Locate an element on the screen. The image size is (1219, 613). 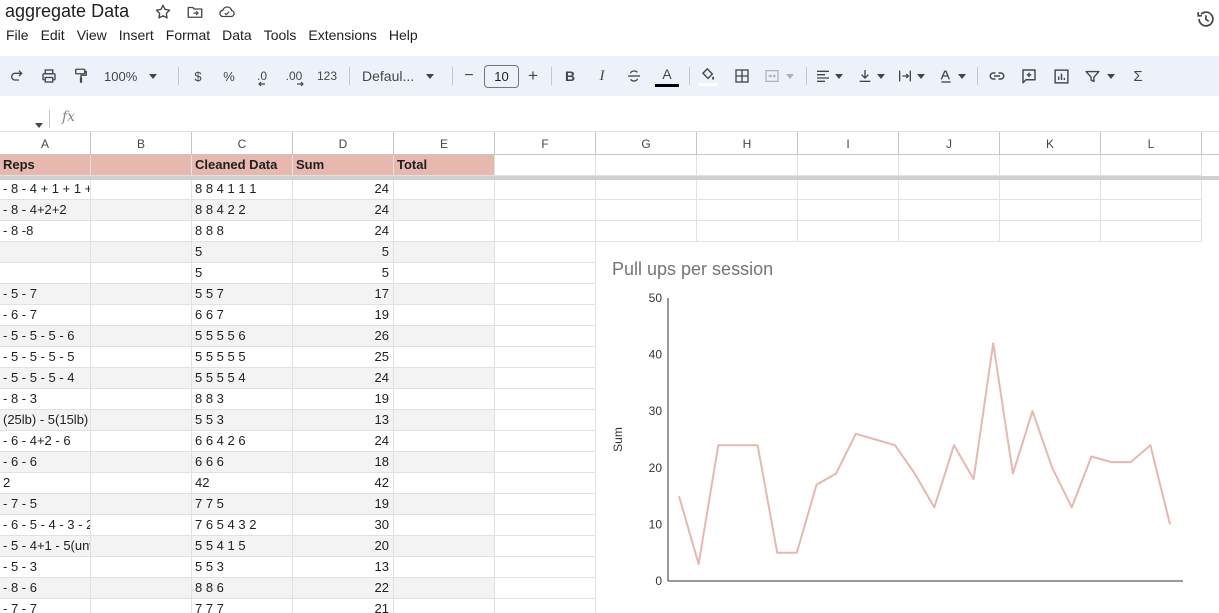
cell-cleaned-data: 7 6 5 4 3 2 is located at coordinates (242, 525).